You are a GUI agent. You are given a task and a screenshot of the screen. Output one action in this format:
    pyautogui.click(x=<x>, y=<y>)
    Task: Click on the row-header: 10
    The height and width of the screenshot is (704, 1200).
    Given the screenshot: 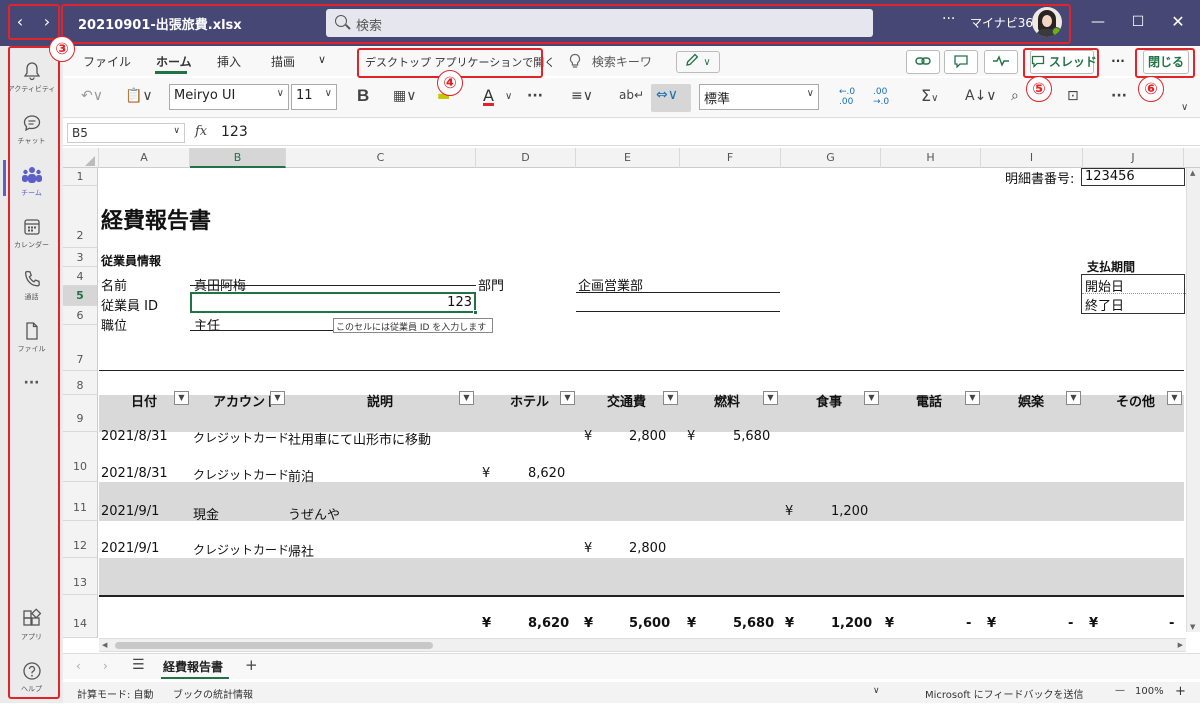 What is the action you would take?
    pyautogui.click(x=80, y=457)
    